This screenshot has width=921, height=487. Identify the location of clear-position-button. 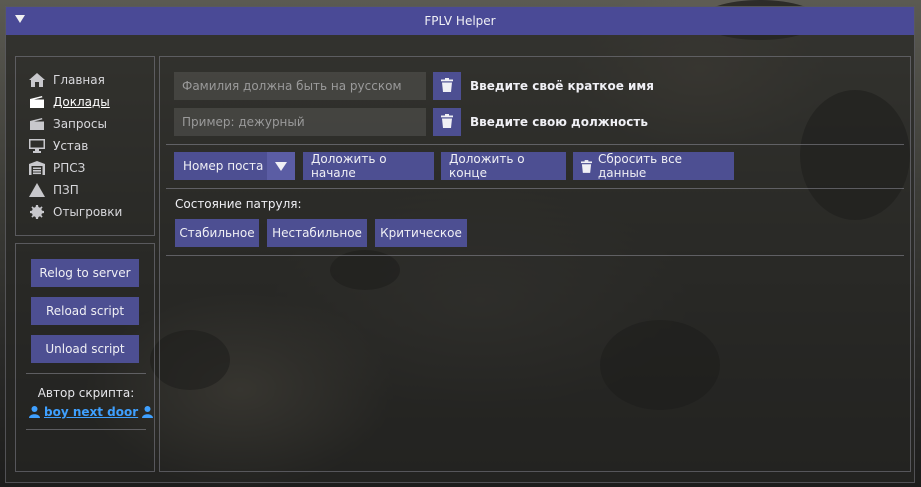
(447, 122).